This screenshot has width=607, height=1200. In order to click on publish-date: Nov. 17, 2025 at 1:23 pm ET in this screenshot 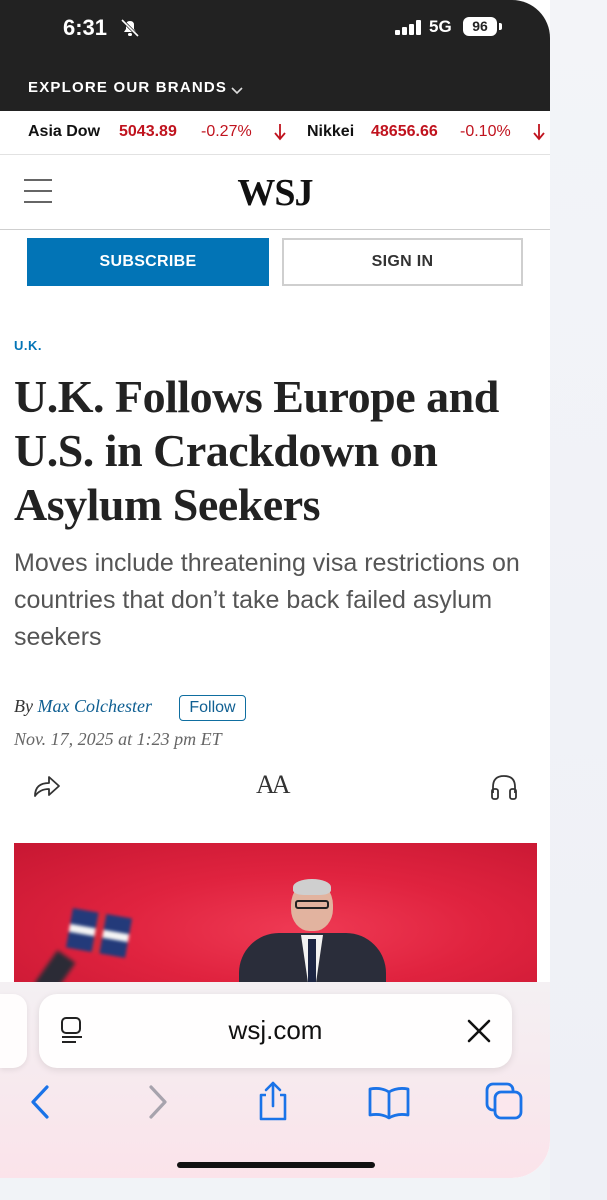, I will do `click(118, 739)`.